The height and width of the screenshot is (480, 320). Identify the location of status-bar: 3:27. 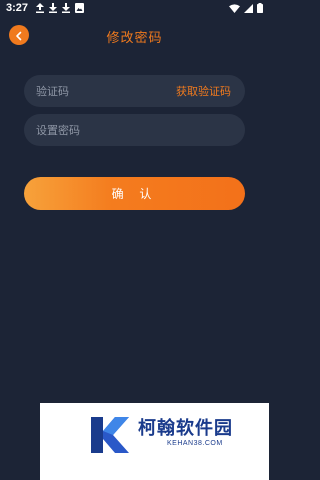
(134, 9).